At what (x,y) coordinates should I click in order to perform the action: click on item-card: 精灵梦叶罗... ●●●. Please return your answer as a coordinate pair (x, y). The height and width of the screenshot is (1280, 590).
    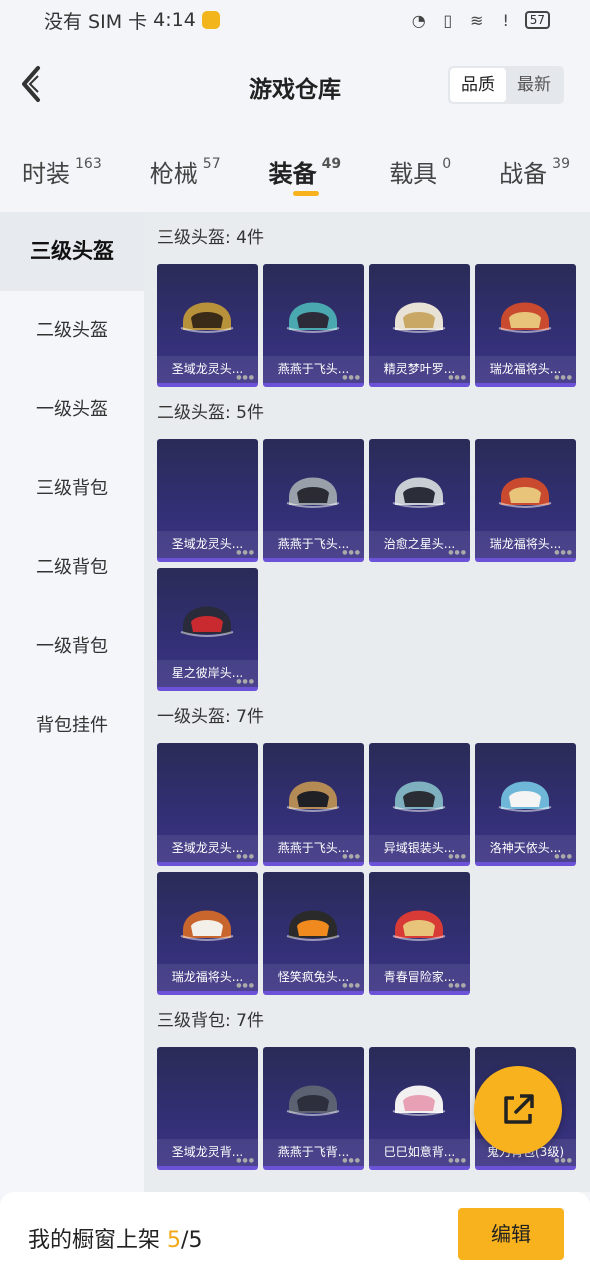
    Looking at the image, I should click on (419, 325).